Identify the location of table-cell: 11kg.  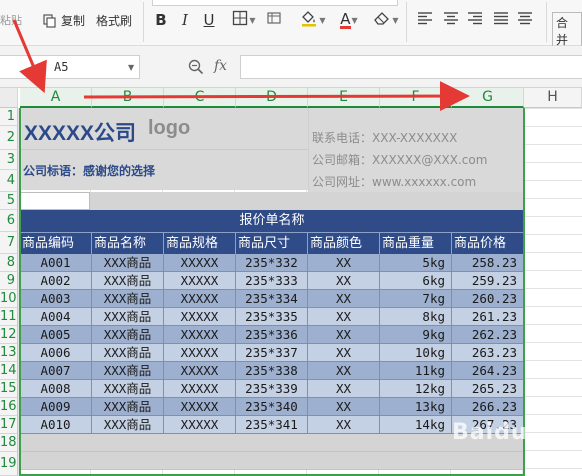
(416, 371).